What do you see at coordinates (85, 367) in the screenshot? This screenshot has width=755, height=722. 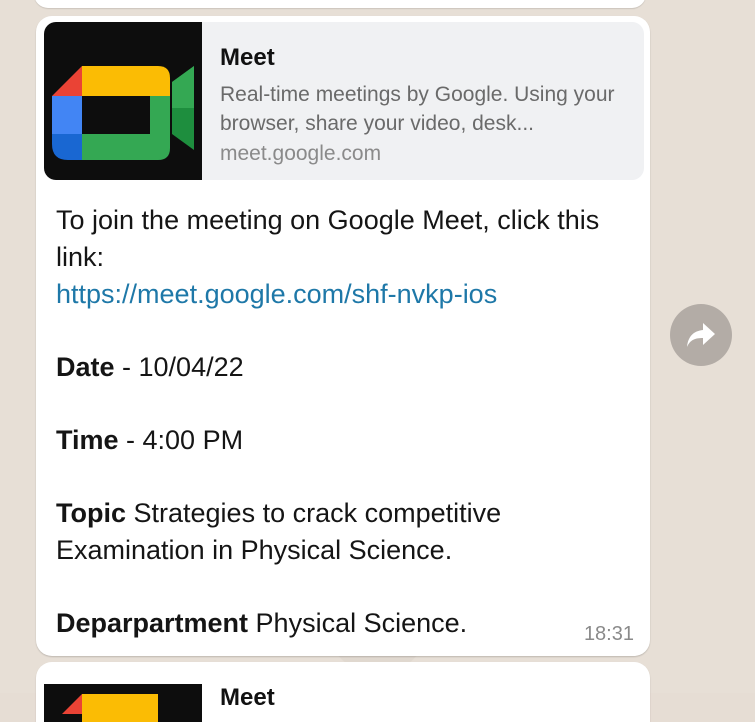 I see `date-label: Date` at bounding box center [85, 367].